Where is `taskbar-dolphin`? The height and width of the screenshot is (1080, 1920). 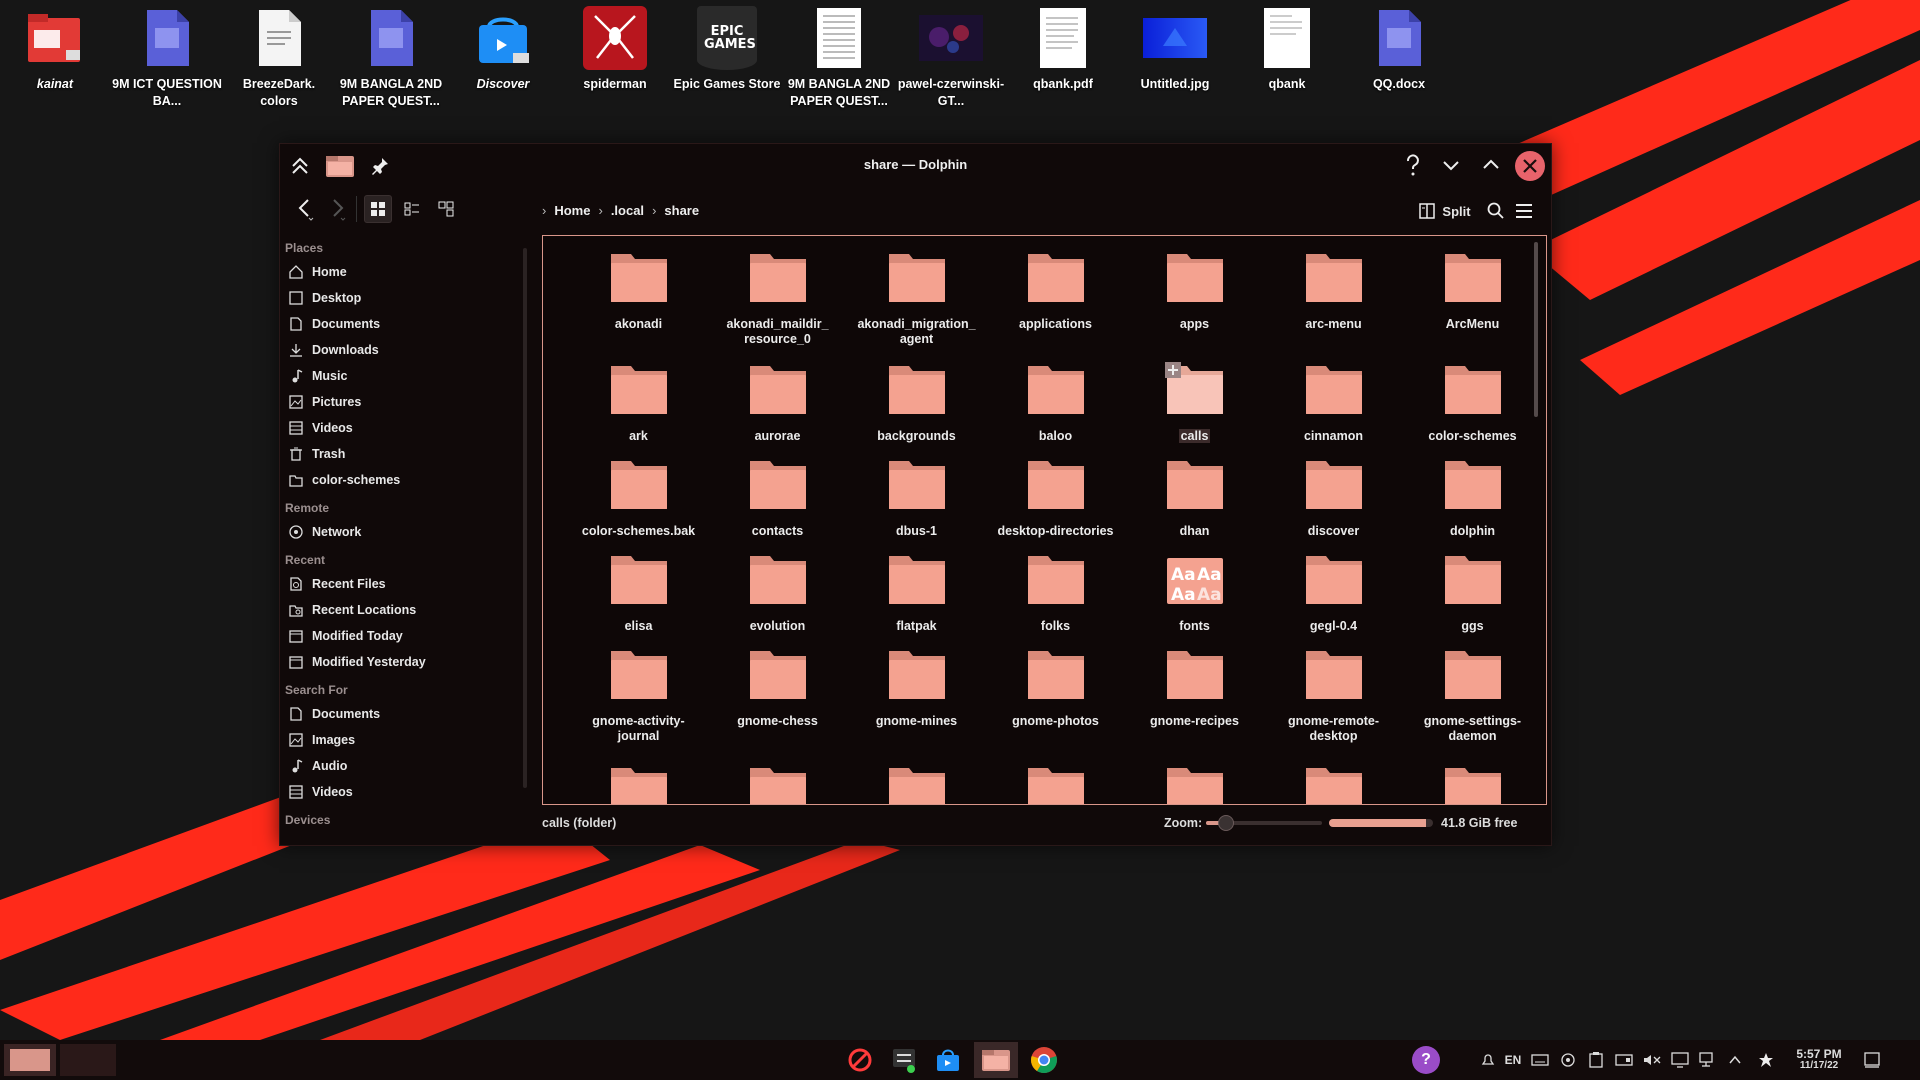 taskbar-dolphin is located at coordinates (996, 1060).